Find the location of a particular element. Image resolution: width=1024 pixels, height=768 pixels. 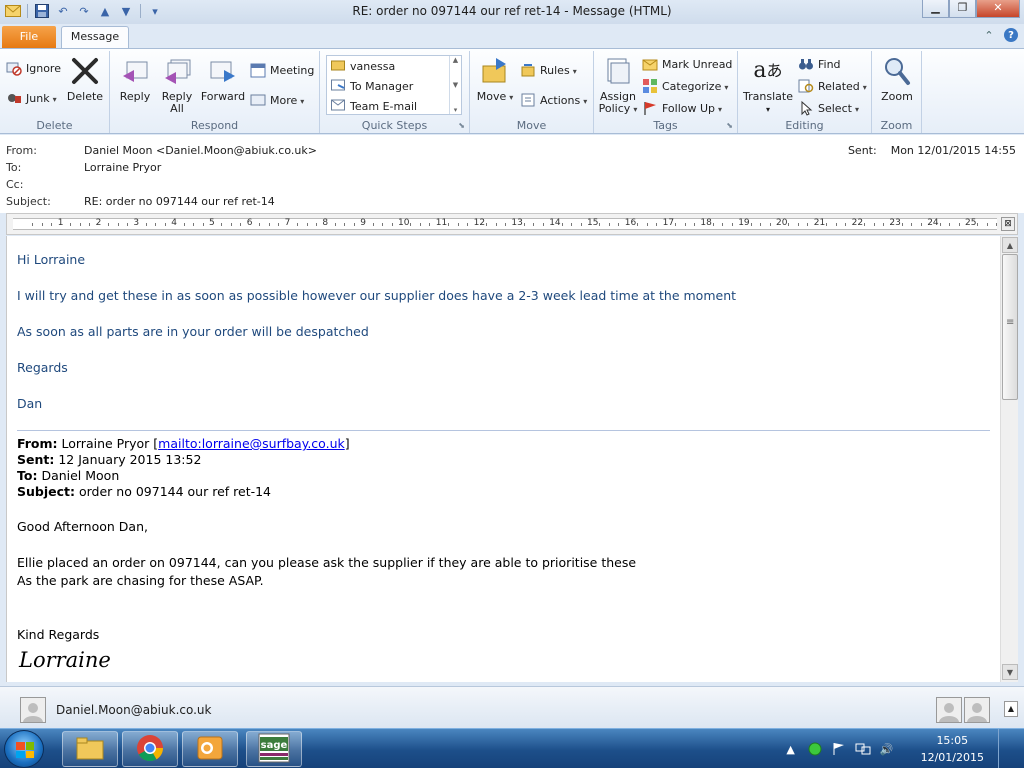

orig-sent-row: Sent: 12 January 2015 13:52 is located at coordinates (109, 459).